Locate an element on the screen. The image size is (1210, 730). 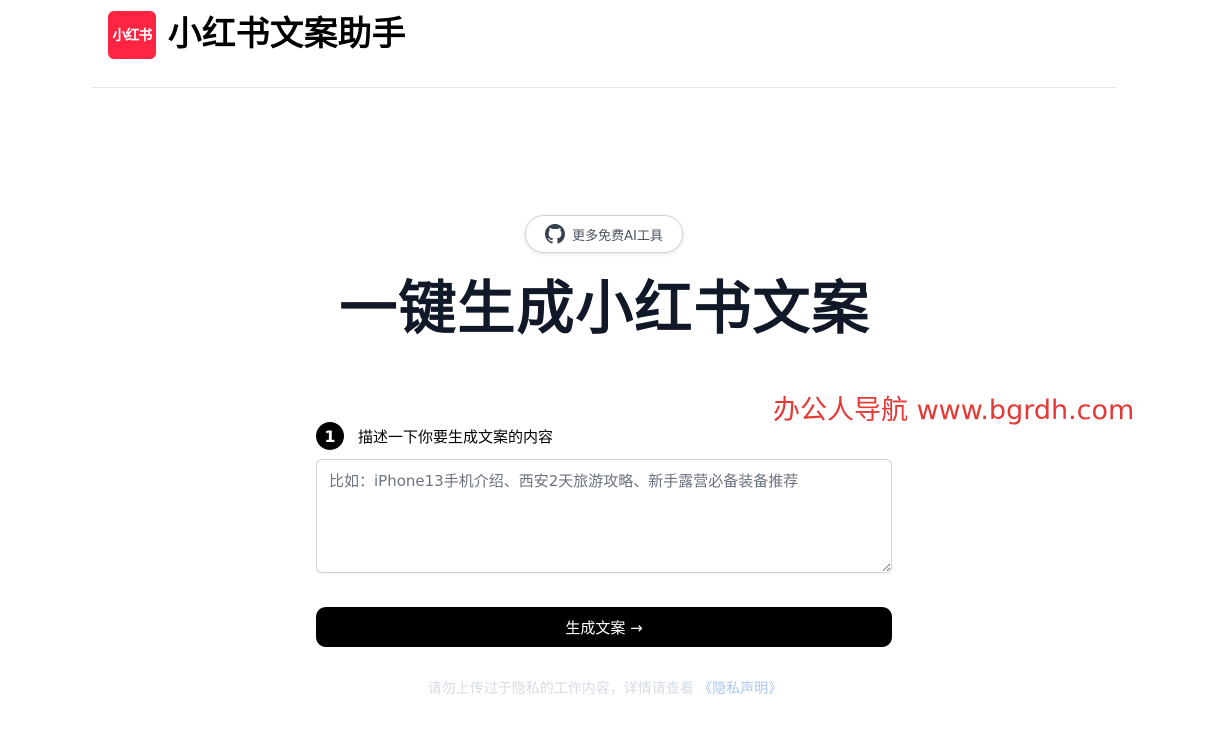
step-1: 1 描述一下你要生成文案的内容 is located at coordinates (434, 436).